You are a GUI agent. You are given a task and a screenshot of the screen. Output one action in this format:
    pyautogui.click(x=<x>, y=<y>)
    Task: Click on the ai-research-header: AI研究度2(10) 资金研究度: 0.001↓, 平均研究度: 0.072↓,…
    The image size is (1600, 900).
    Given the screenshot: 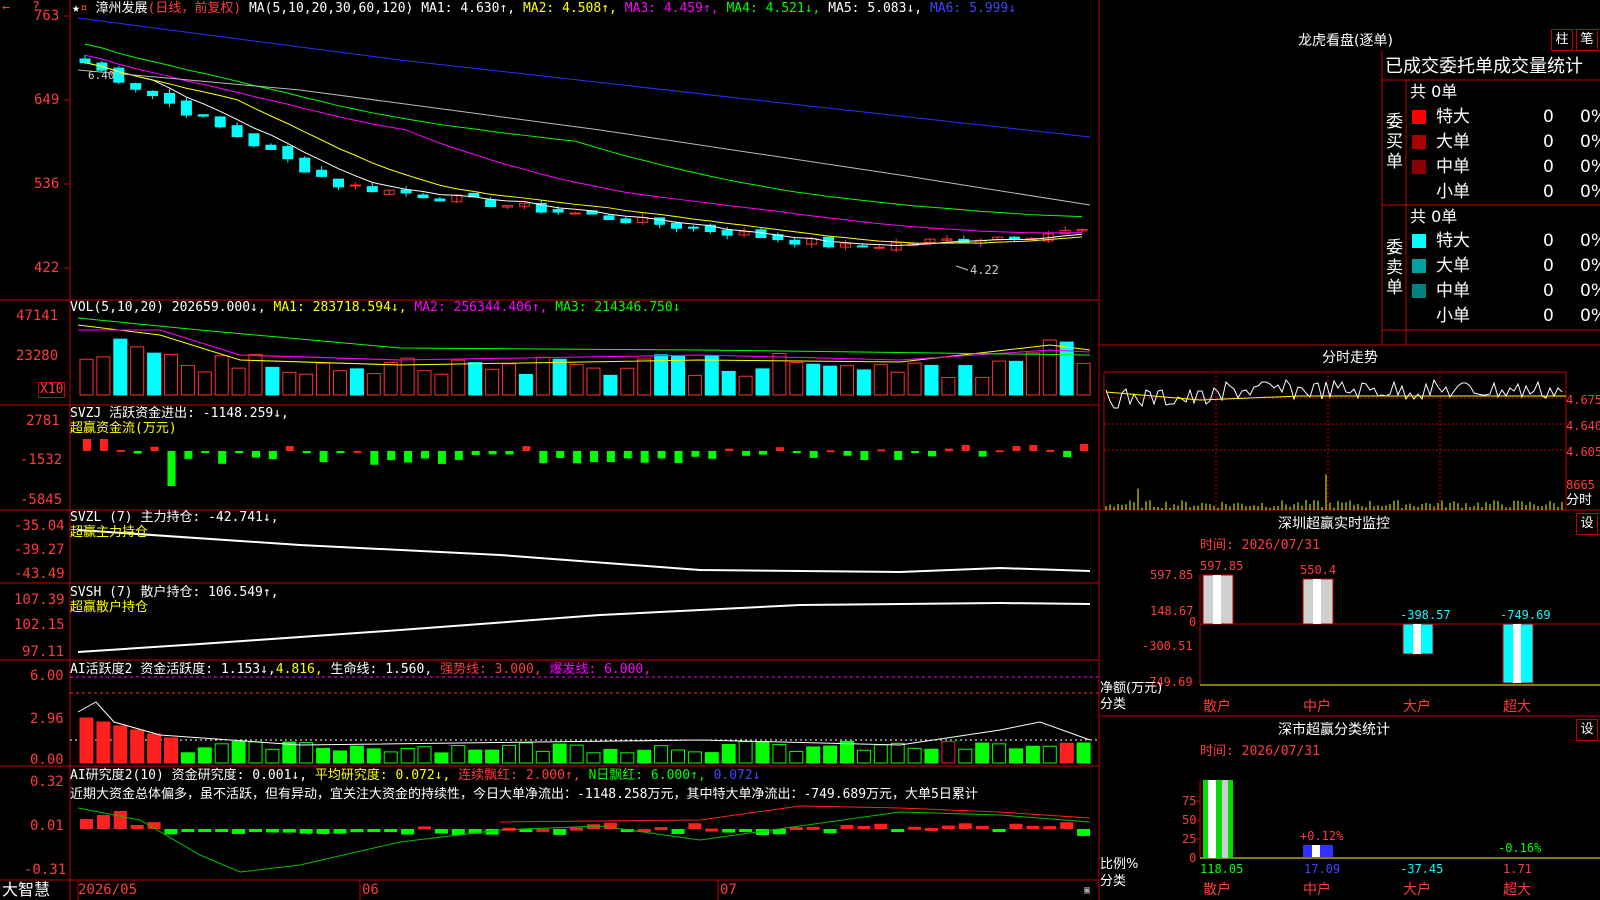 What is the action you would take?
    pyautogui.click(x=415, y=776)
    